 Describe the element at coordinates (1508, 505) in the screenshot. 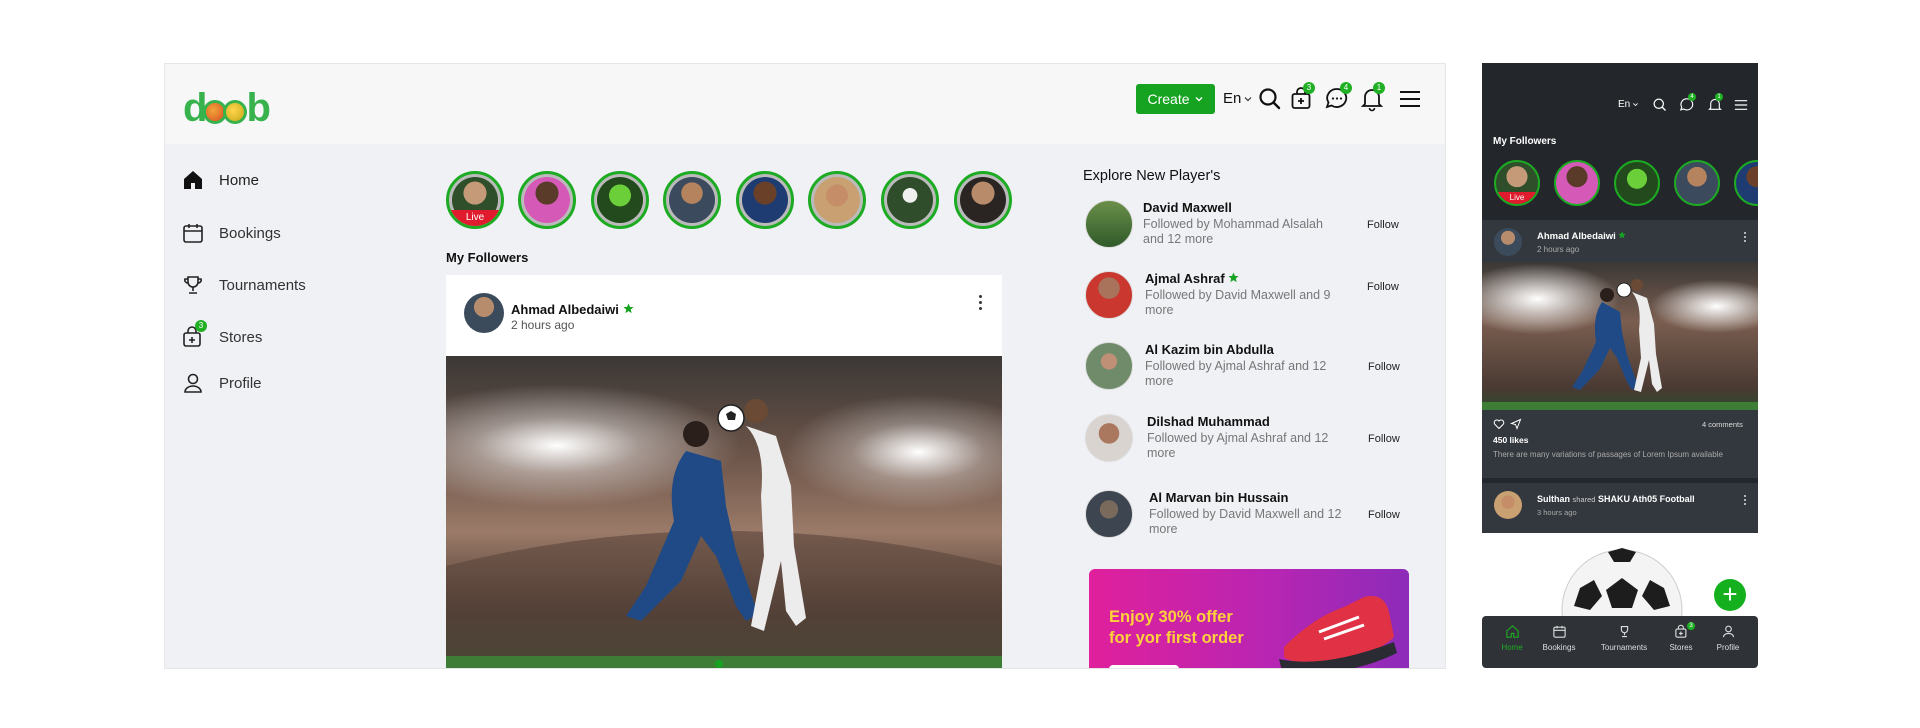

I see `mobile-shared-author-avatar` at that location.